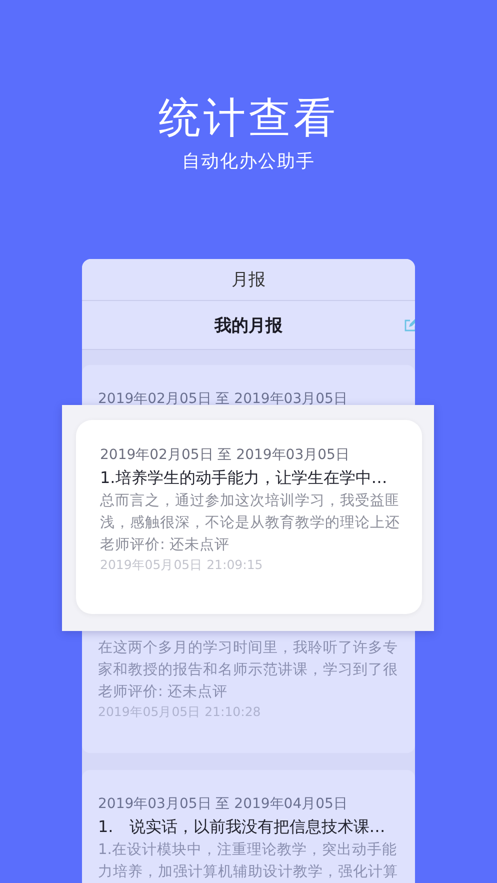 This screenshot has width=497, height=883. Describe the element at coordinates (248, 659) in the screenshot. I see `report-body: 在这两个多月的学习时间里，我聆听了许多专家和教授的报告和名师示范讲课，学习到了很` at that location.